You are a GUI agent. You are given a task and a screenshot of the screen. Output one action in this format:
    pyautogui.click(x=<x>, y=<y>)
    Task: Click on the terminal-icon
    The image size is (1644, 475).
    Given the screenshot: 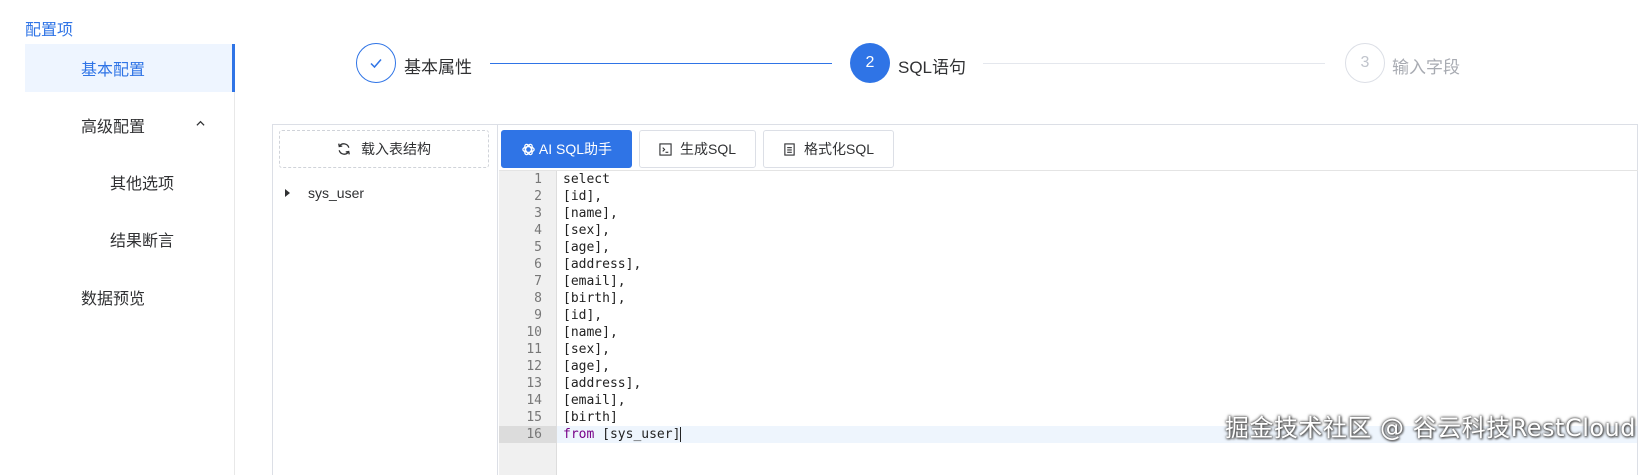 What is the action you would take?
    pyautogui.click(x=665, y=149)
    